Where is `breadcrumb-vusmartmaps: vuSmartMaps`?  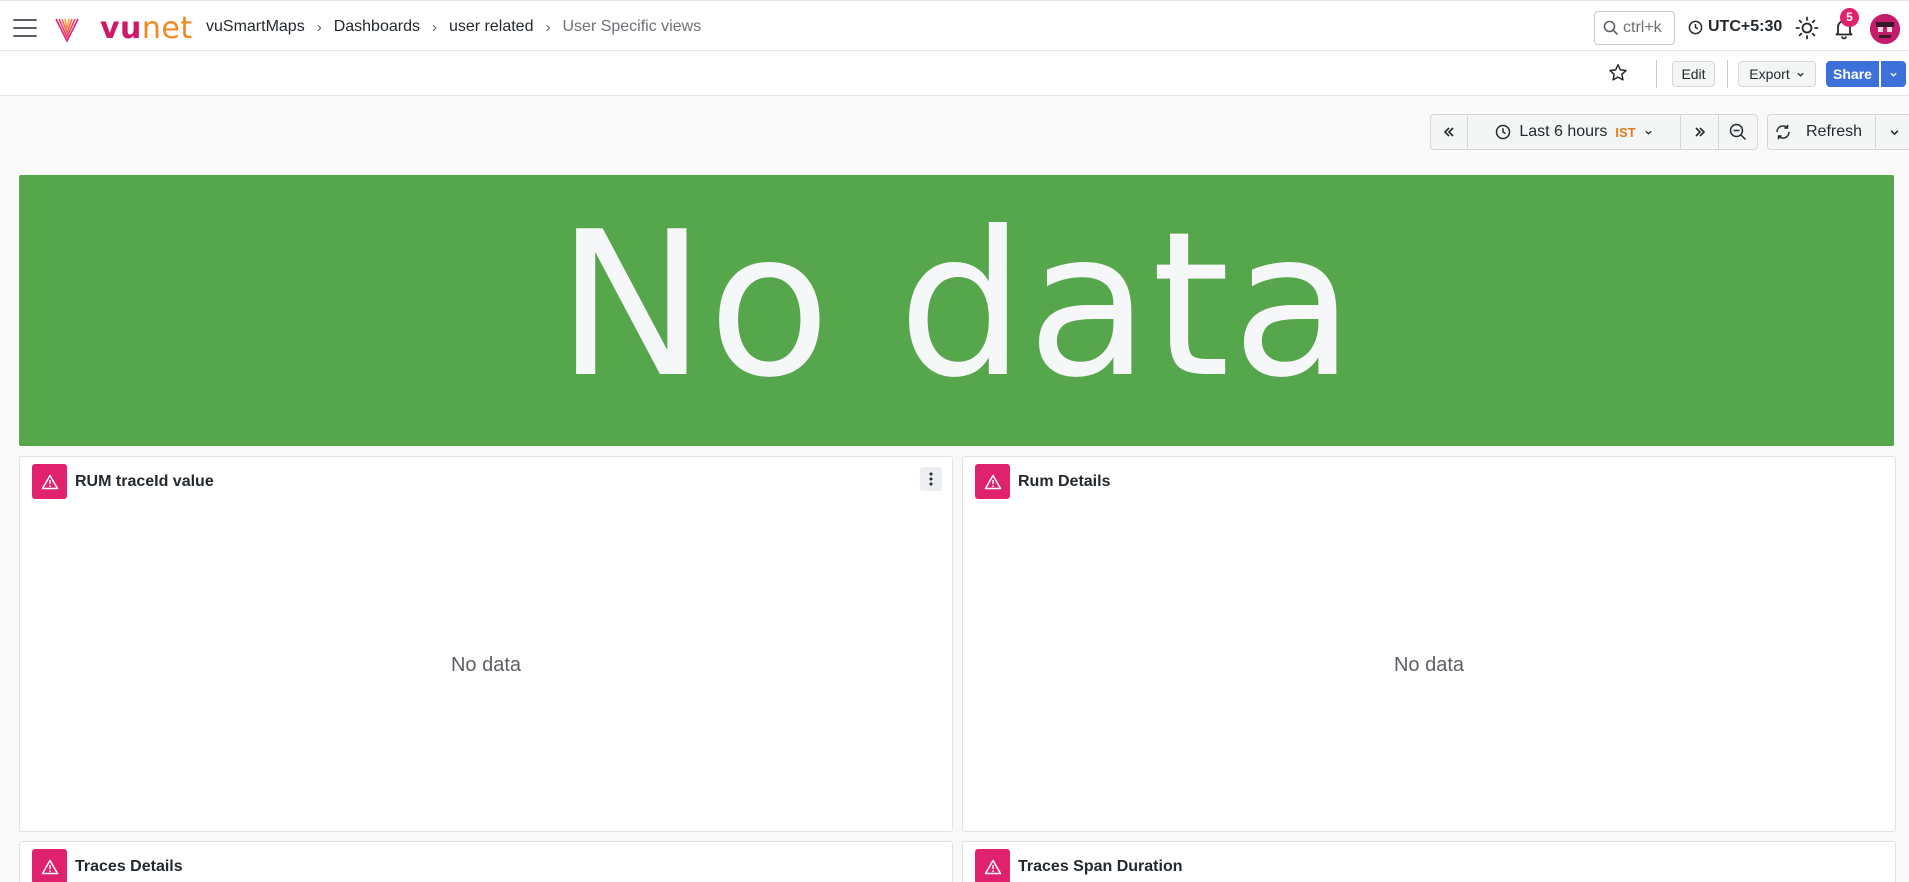
breadcrumb-vusmartmaps: vuSmartMaps is located at coordinates (255, 27).